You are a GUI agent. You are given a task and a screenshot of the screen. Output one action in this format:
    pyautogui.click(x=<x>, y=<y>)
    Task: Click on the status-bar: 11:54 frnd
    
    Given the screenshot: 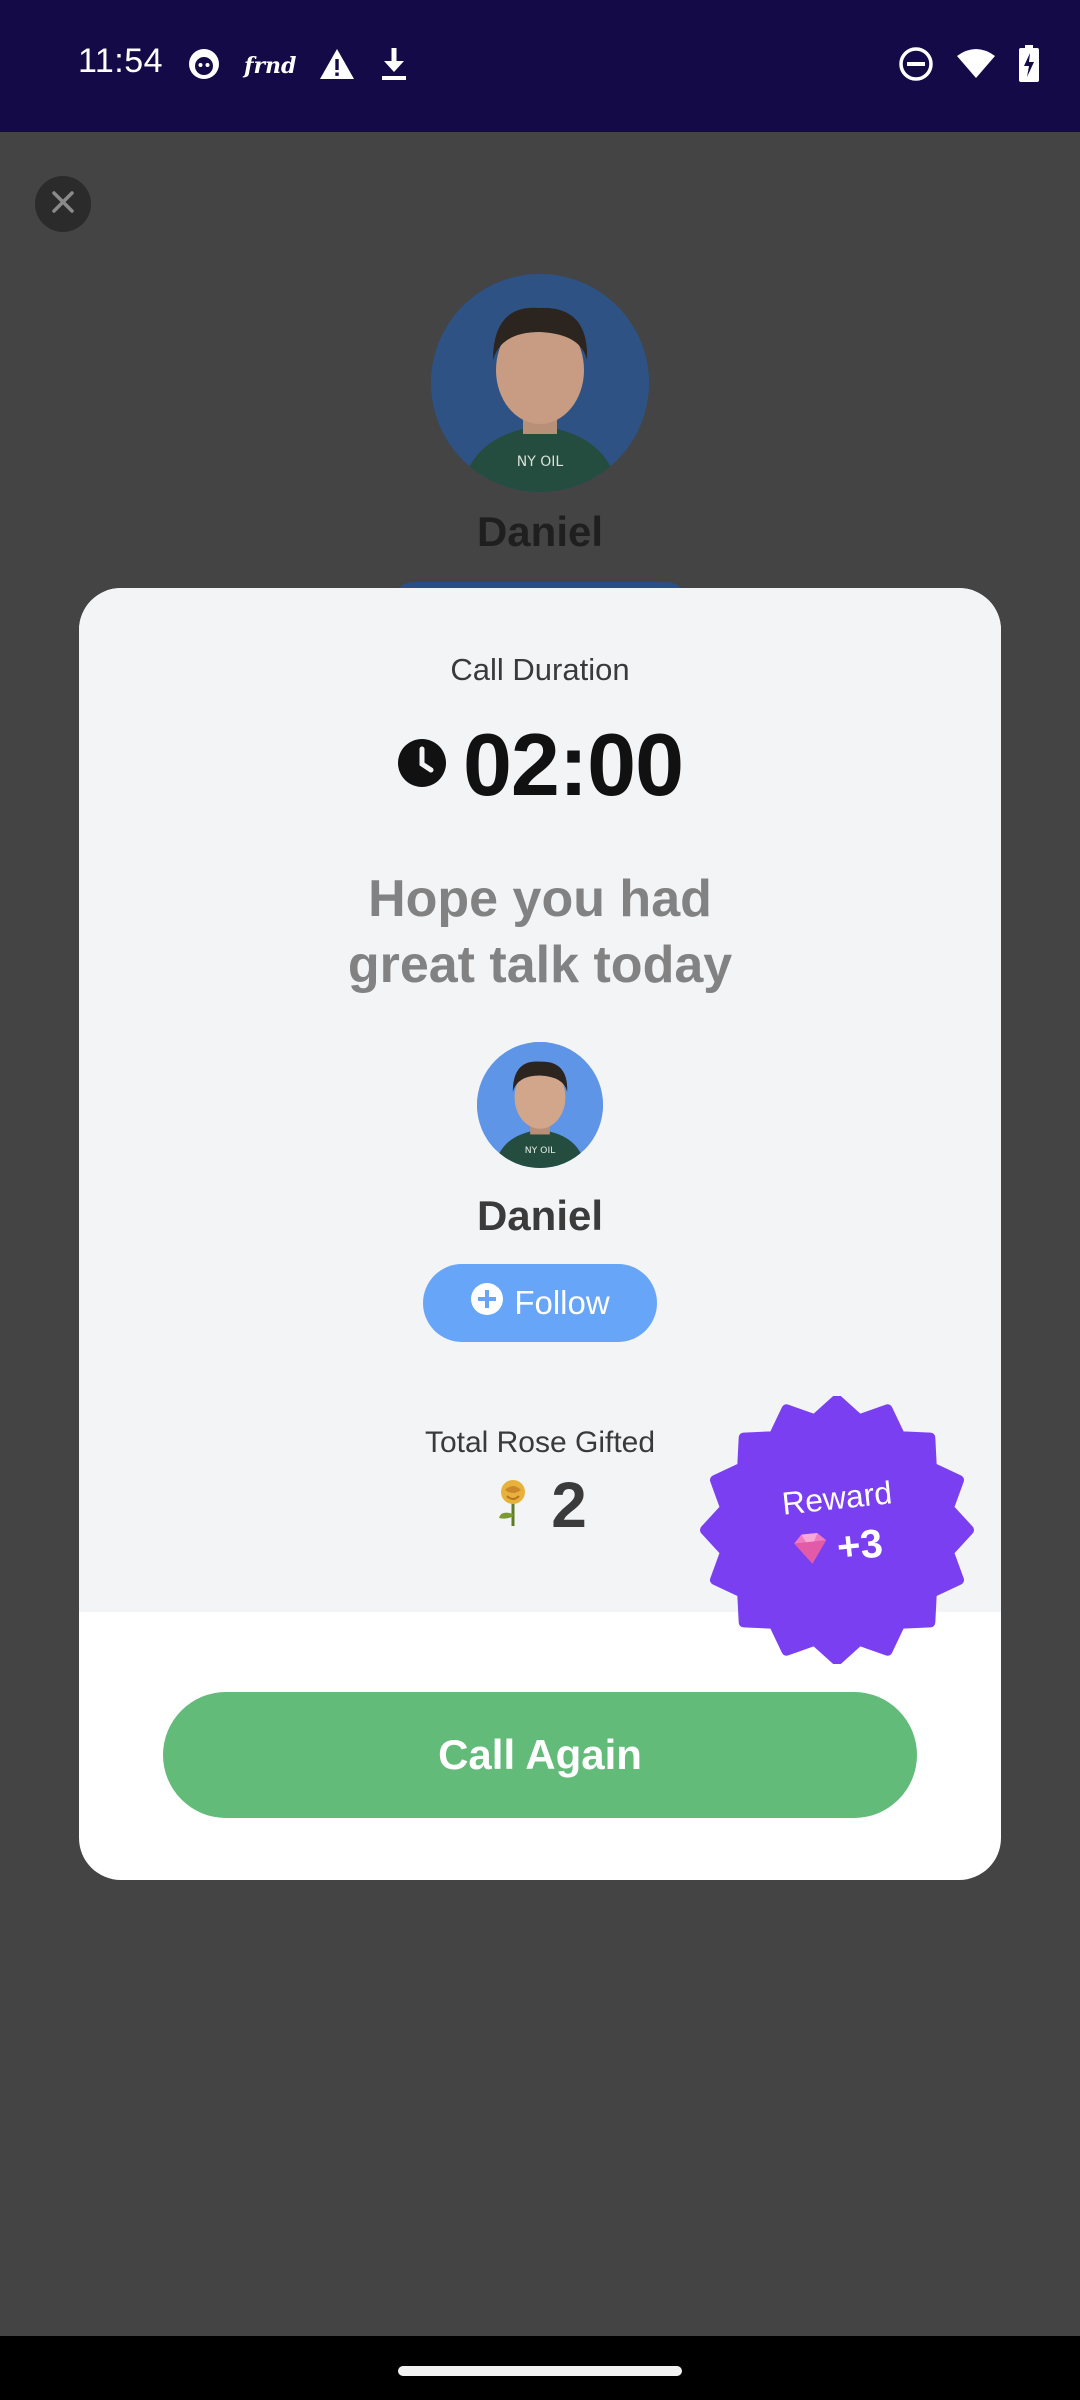 What is the action you would take?
    pyautogui.click(x=540, y=66)
    